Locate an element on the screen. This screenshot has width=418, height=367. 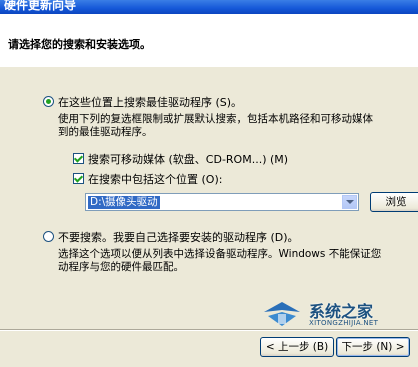
window-title: 硬件更新向导 is located at coordinates (40, 6).